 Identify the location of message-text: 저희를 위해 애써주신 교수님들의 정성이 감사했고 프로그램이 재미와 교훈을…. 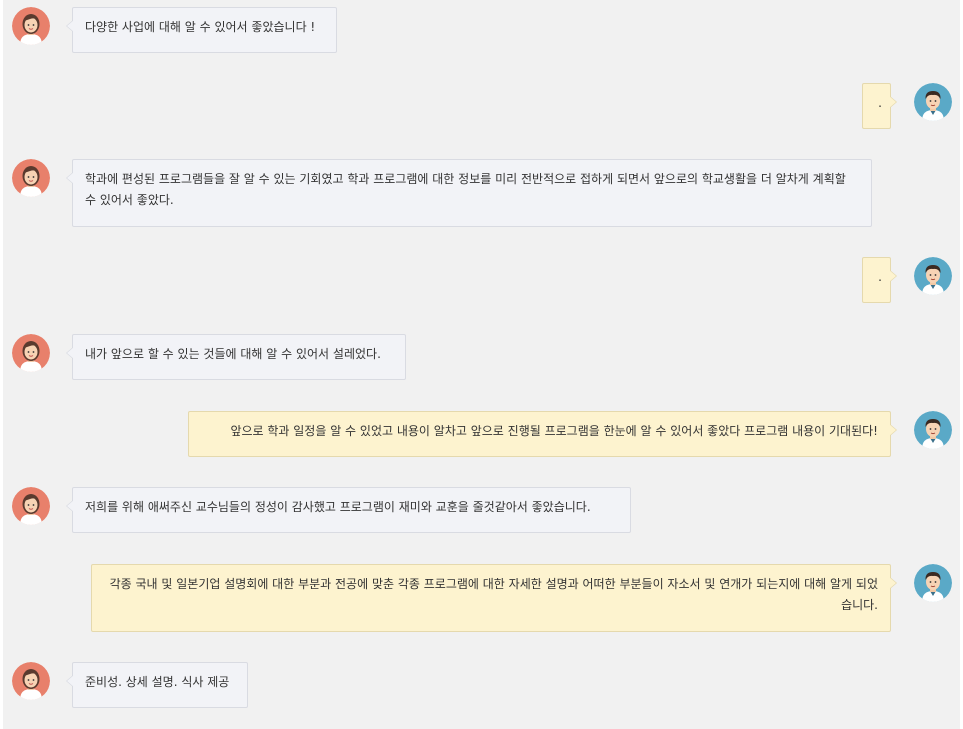
(338, 507).